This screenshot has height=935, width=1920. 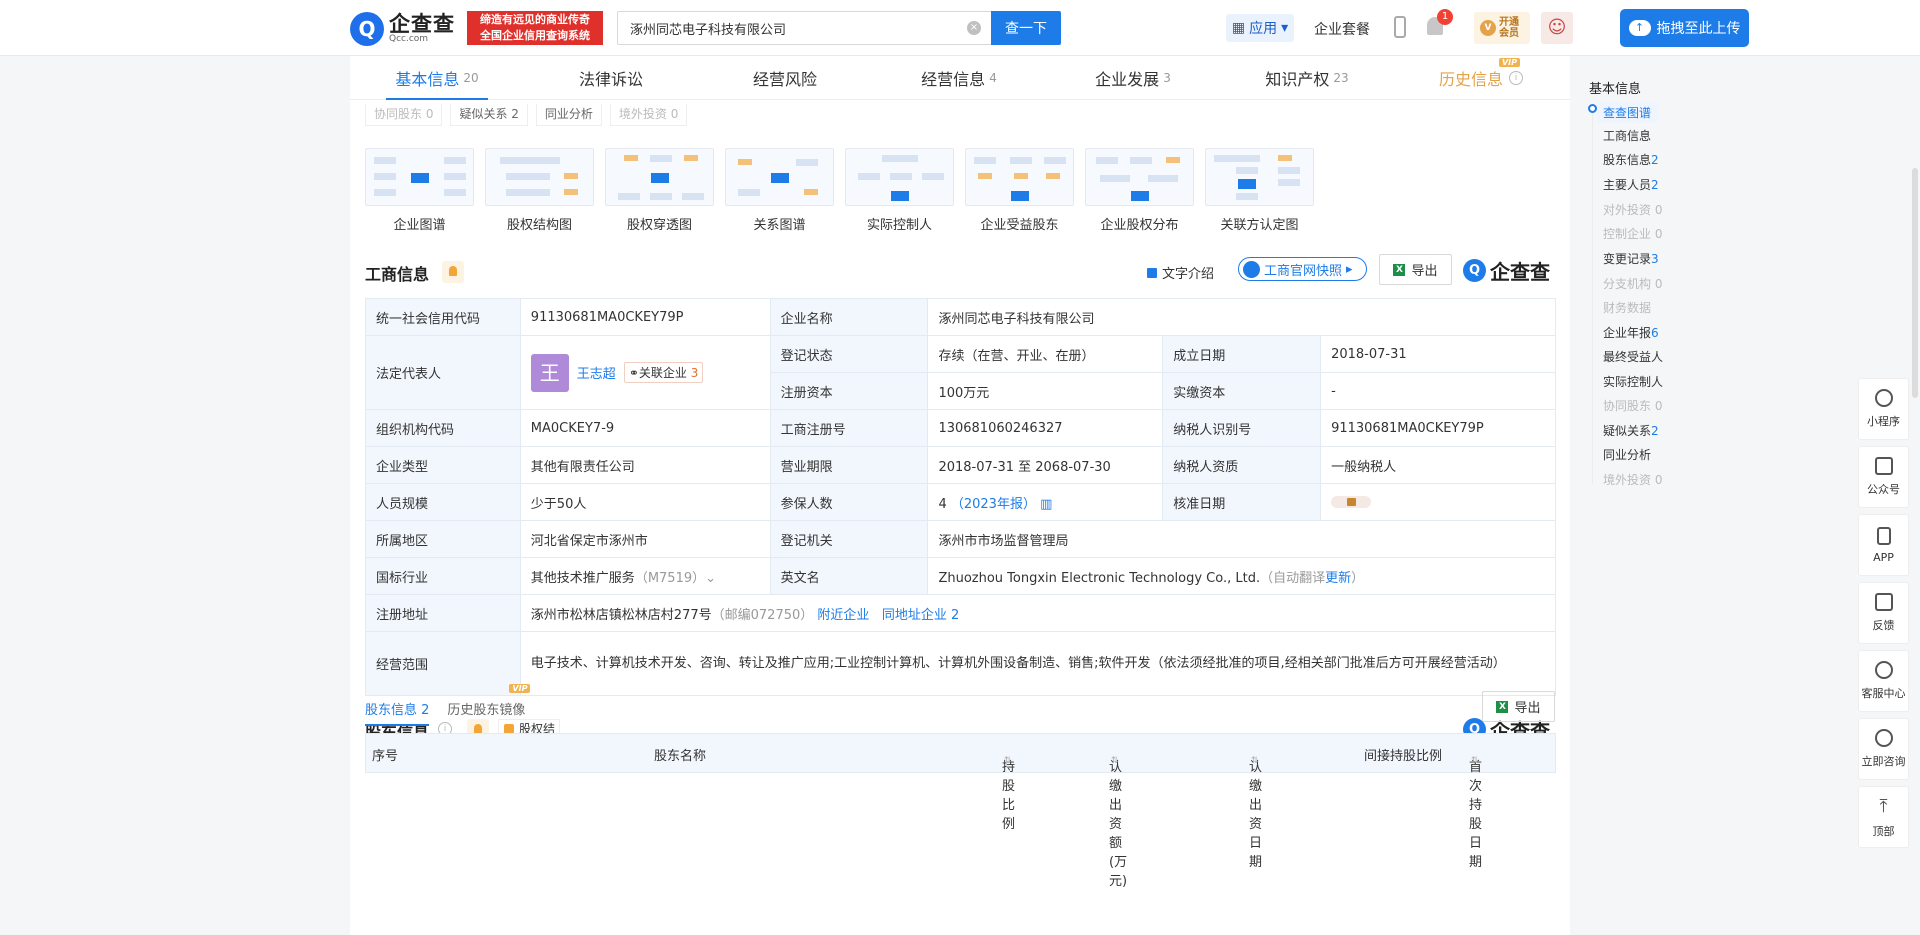 What do you see at coordinates (1883, 409) in the screenshot?
I see `mini-program-button: 小程序` at bounding box center [1883, 409].